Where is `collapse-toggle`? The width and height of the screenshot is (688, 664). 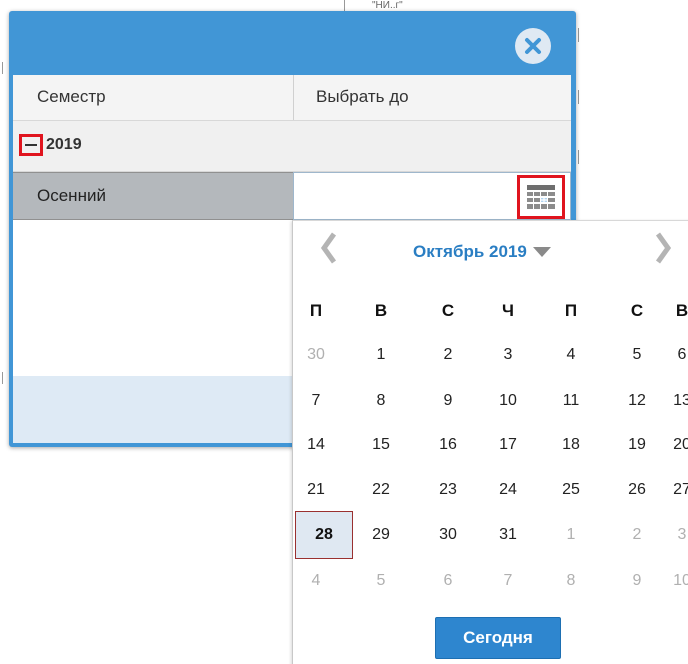 collapse-toggle is located at coordinates (31, 145).